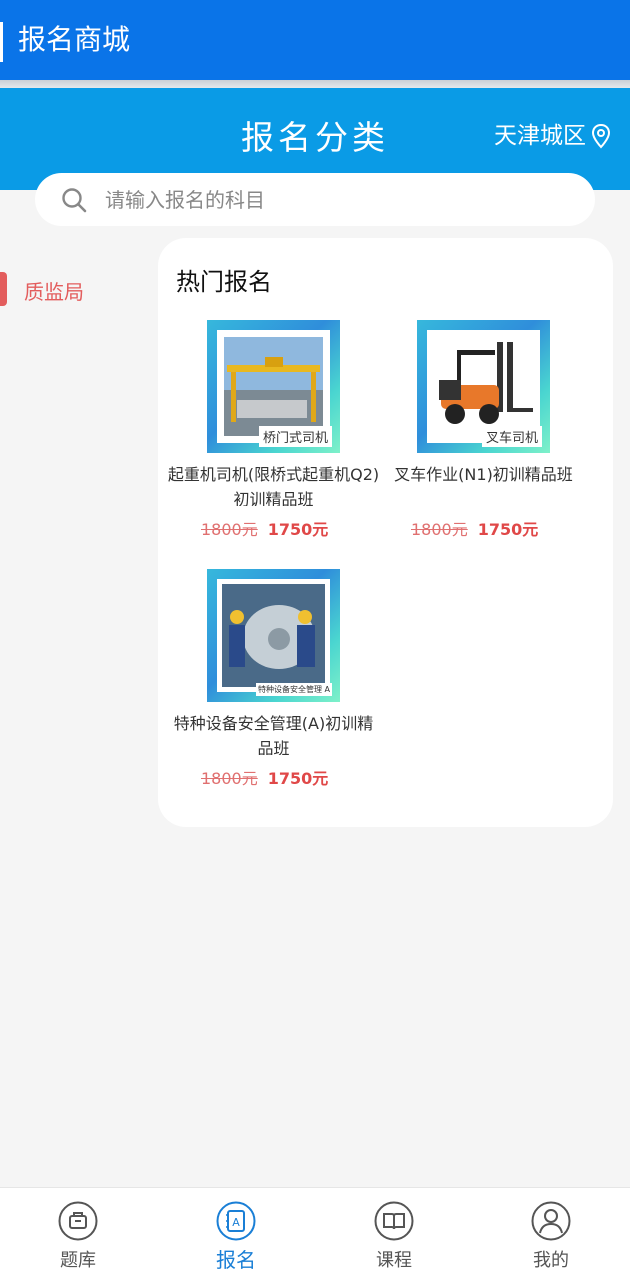  Describe the element at coordinates (394, 1221) in the screenshot. I see `book-icon` at that location.